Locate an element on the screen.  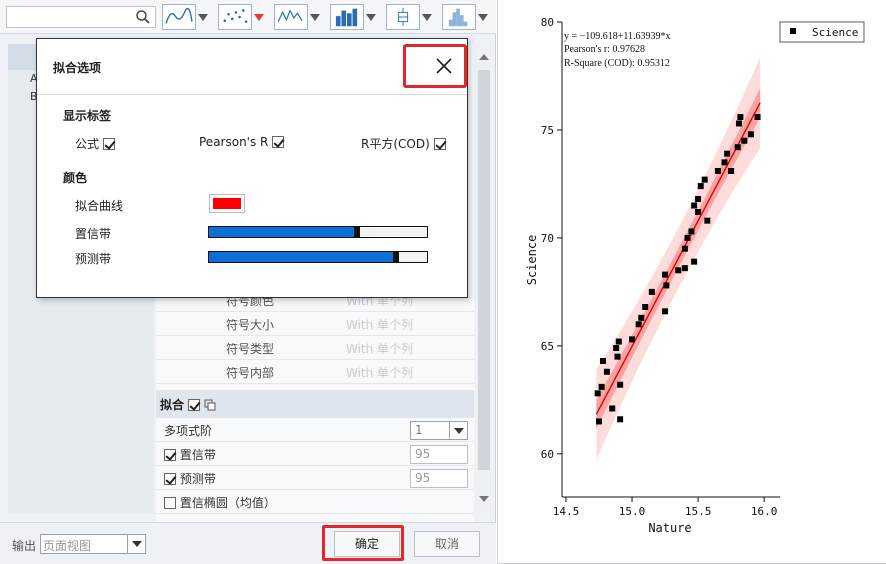
fit-enable-checkbox is located at coordinates (194, 405).